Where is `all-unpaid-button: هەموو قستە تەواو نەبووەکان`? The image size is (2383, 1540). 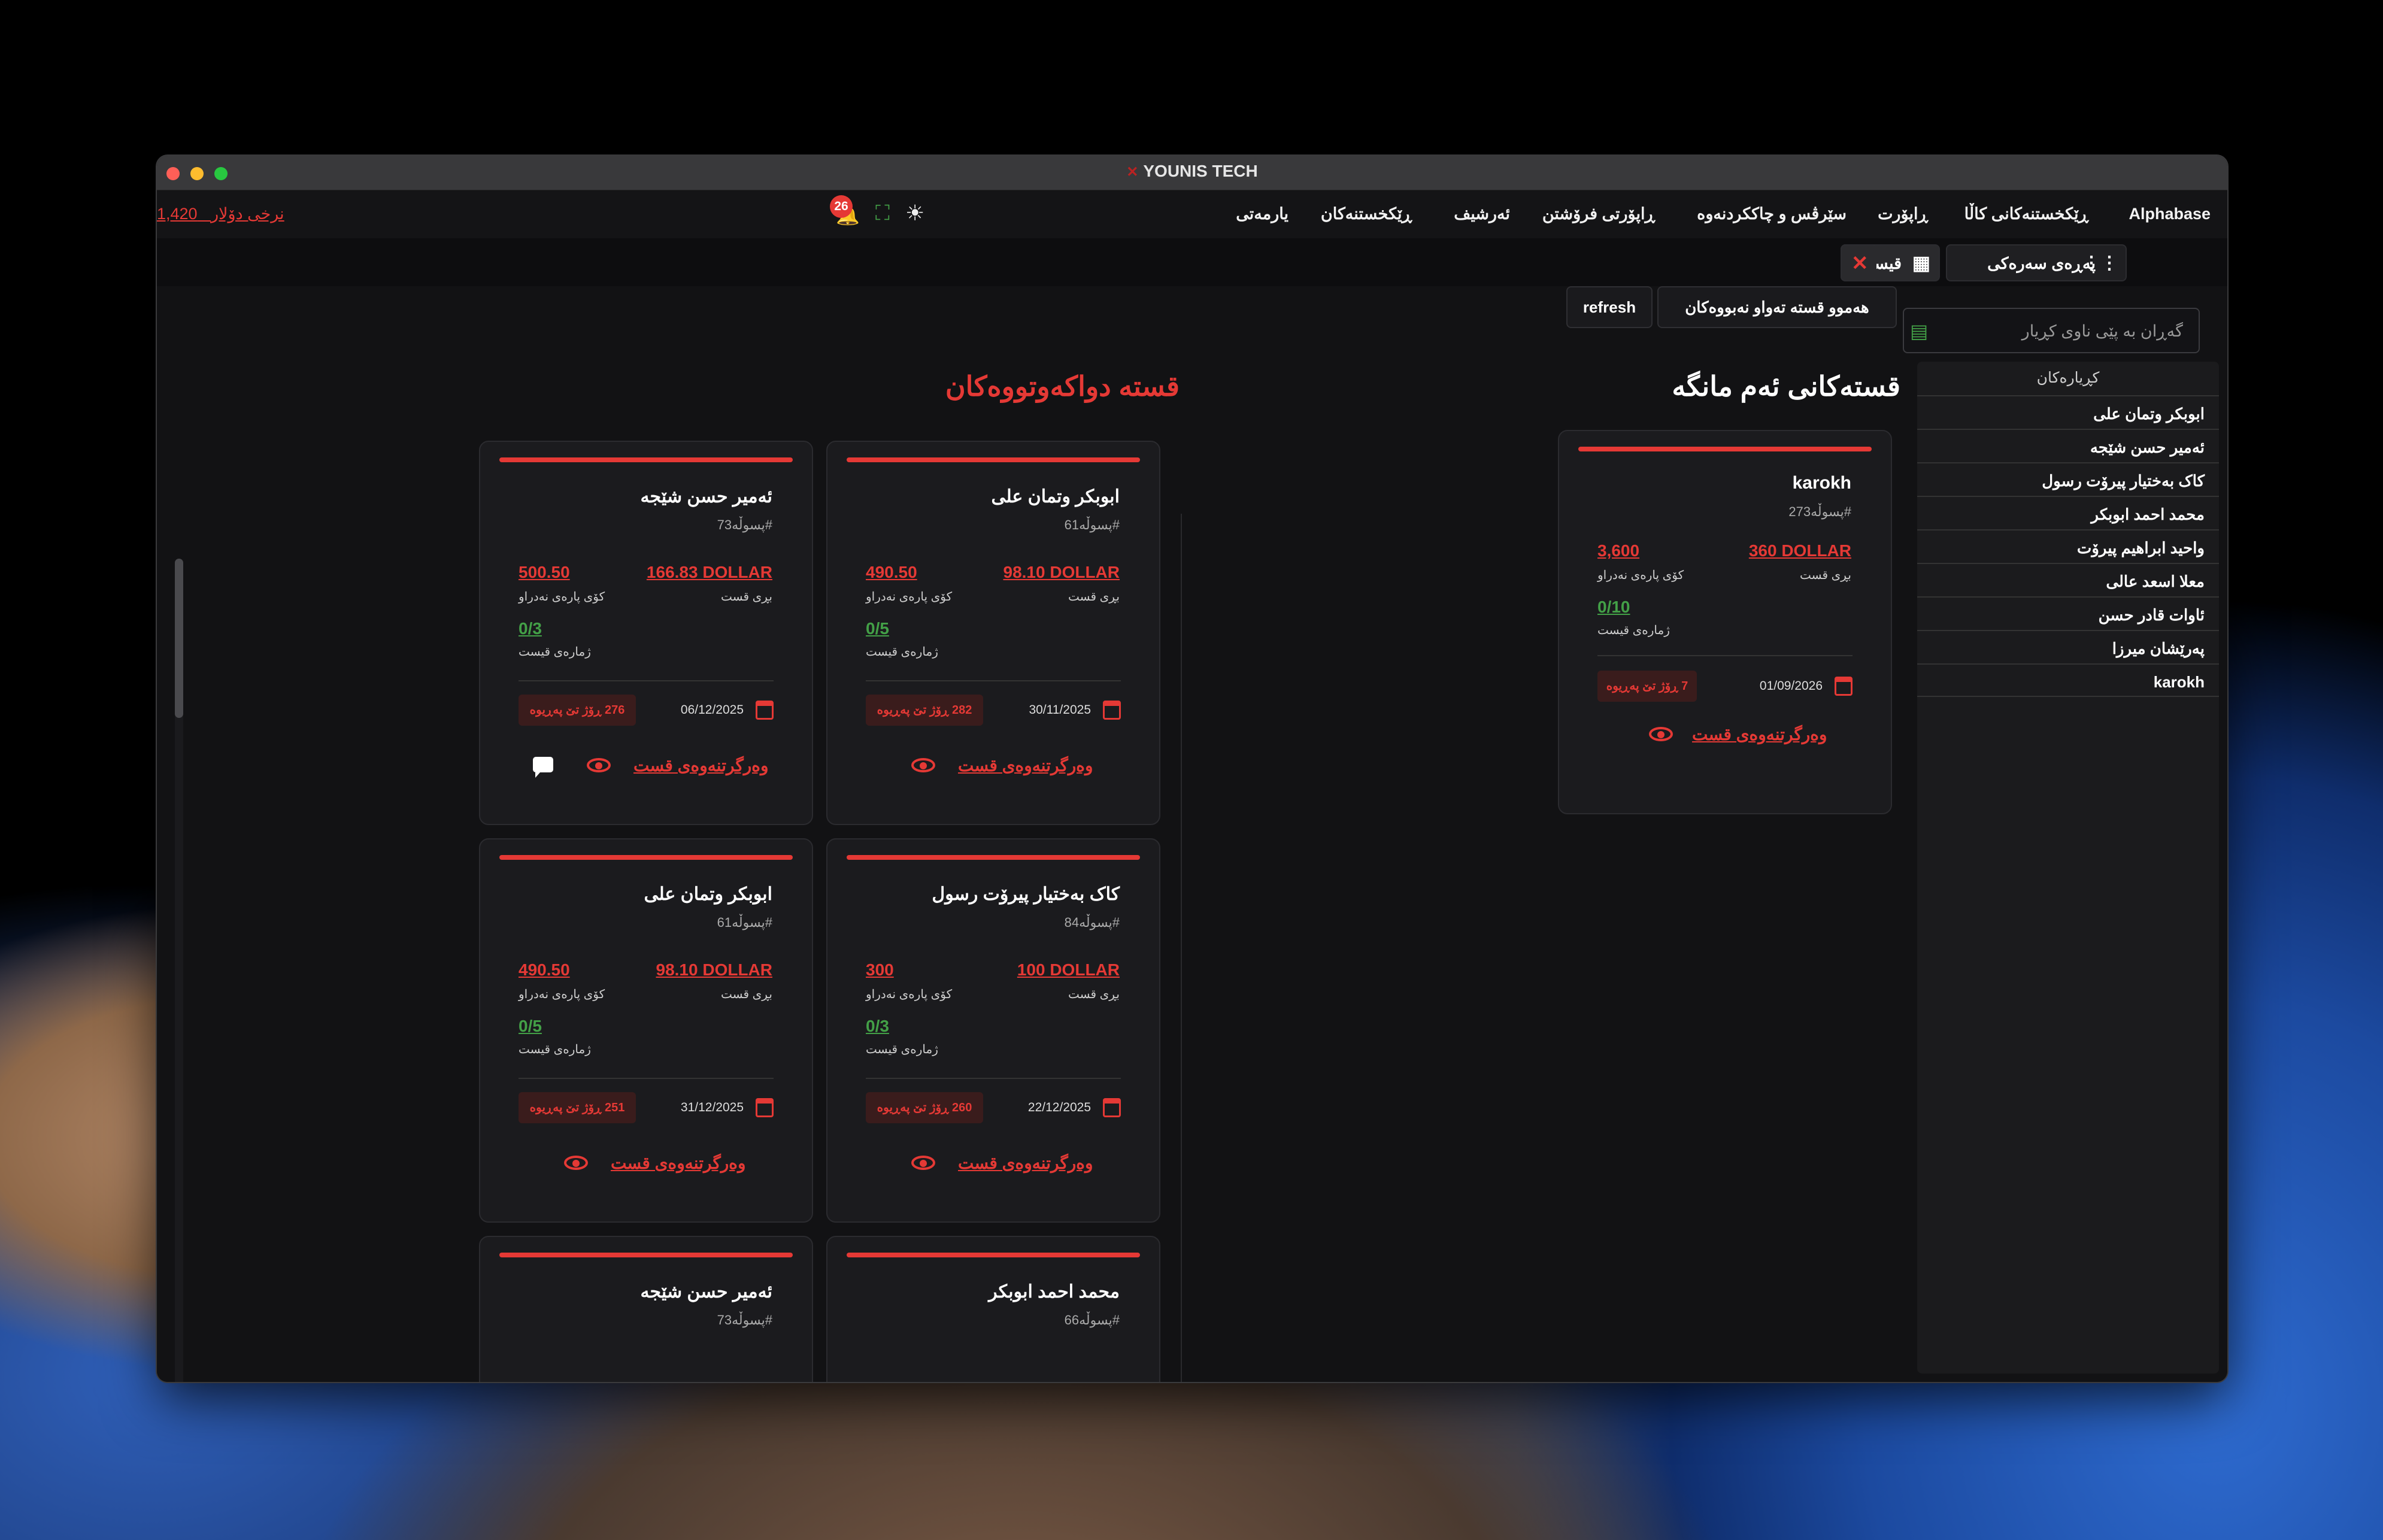 all-unpaid-button: هەموو قستە تەواو نەبووەکان is located at coordinates (1777, 307).